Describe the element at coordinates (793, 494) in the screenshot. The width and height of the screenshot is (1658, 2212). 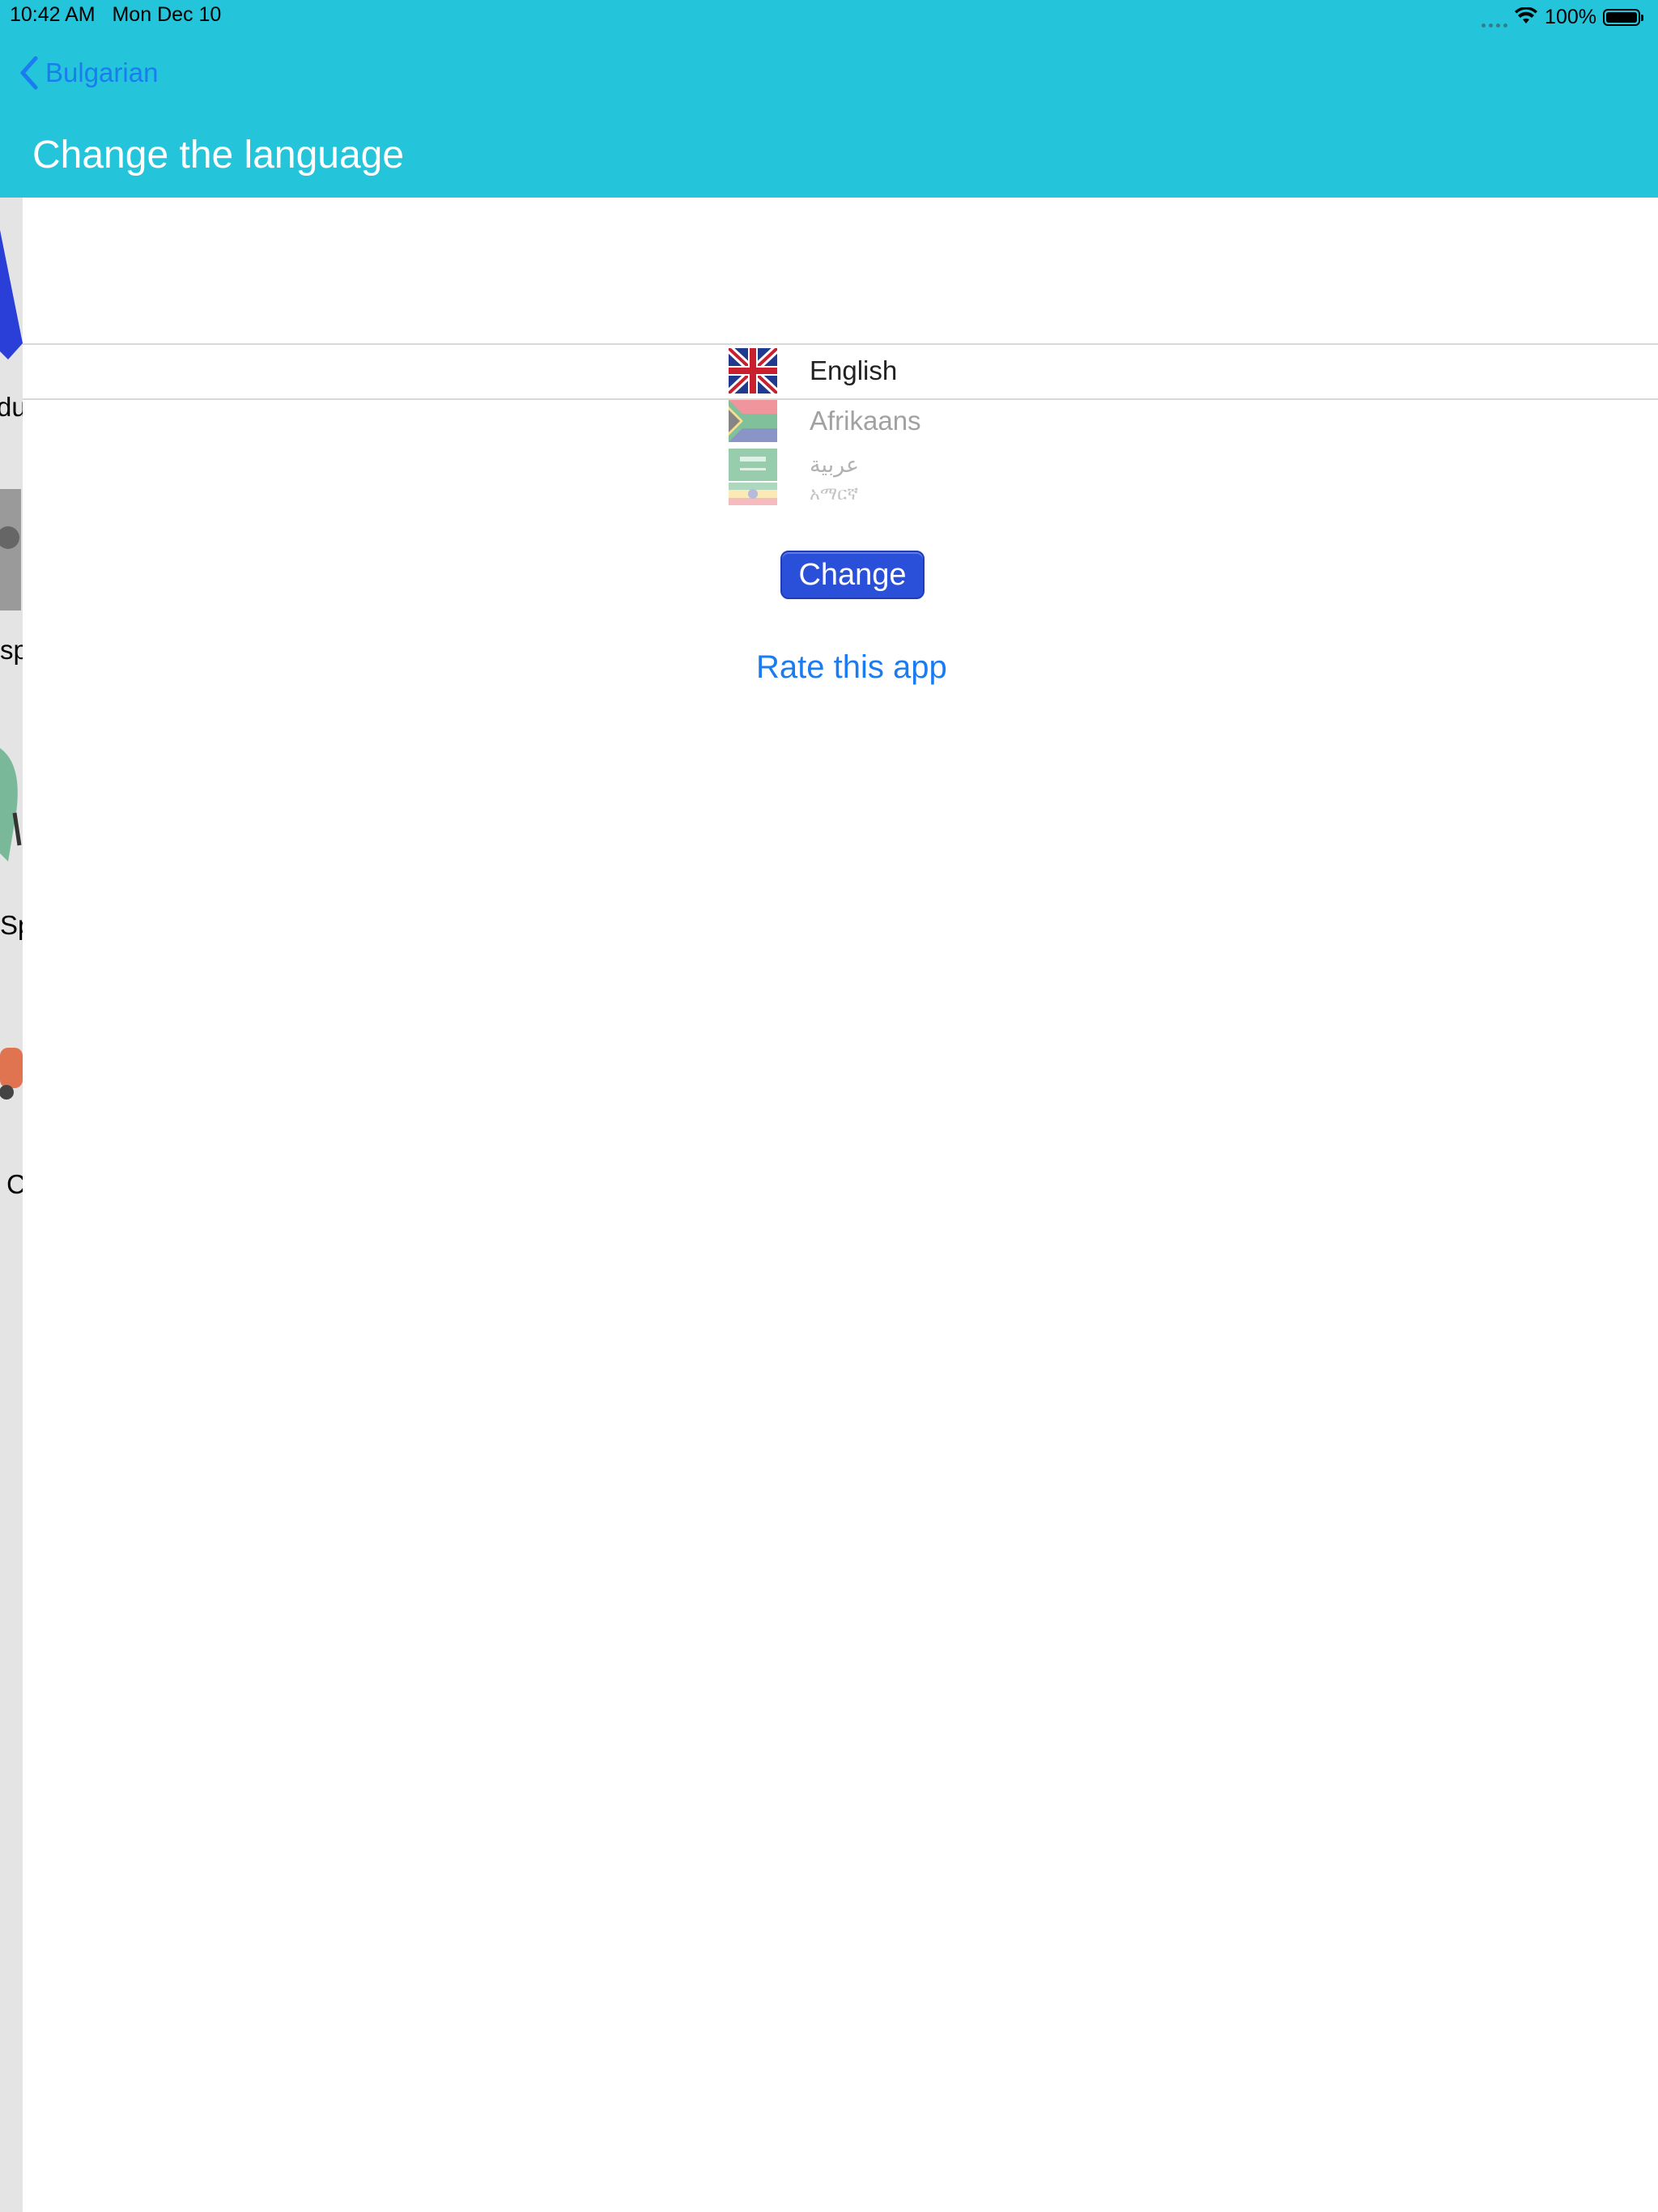
I see `picker-row-amharic: አማርኛ` at that location.